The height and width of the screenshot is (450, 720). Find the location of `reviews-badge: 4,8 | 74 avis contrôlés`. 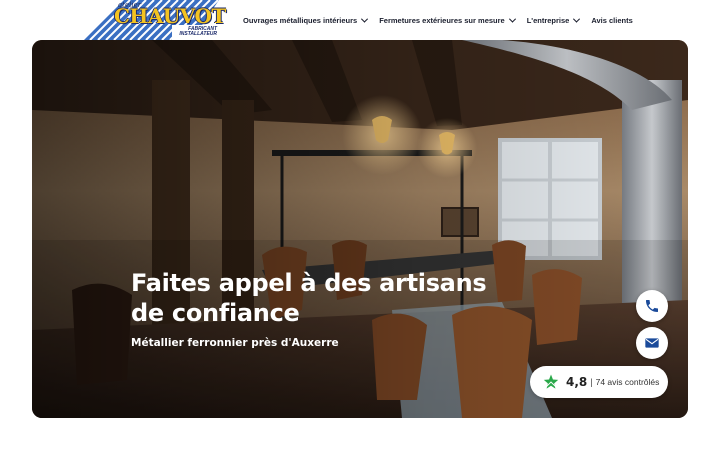

reviews-badge: 4,8 | 74 avis contrôlés is located at coordinates (599, 382).